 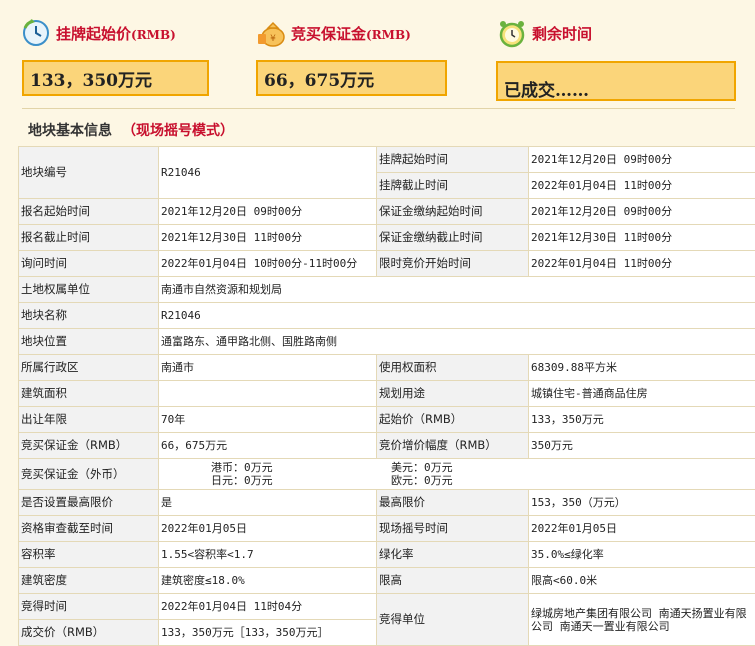 What do you see at coordinates (89, 633) in the screenshot?
I see `deal-price-label: 成交价（RMB）` at bounding box center [89, 633].